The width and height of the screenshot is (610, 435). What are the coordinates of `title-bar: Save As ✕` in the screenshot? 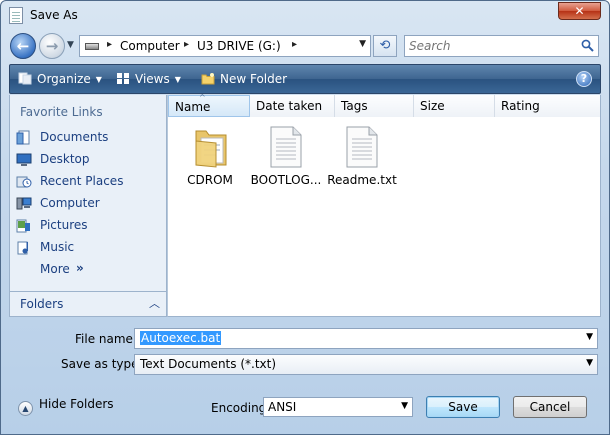 It's located at (305, 16).